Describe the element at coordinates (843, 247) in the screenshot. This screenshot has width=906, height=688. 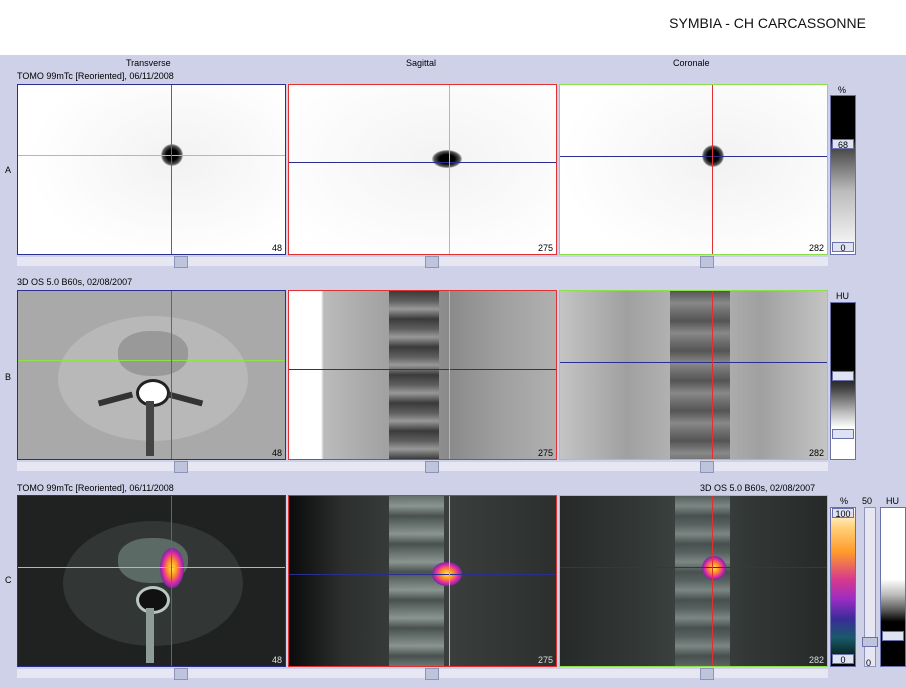
I see `row-a-scale-bottom-value: 0` at that location.